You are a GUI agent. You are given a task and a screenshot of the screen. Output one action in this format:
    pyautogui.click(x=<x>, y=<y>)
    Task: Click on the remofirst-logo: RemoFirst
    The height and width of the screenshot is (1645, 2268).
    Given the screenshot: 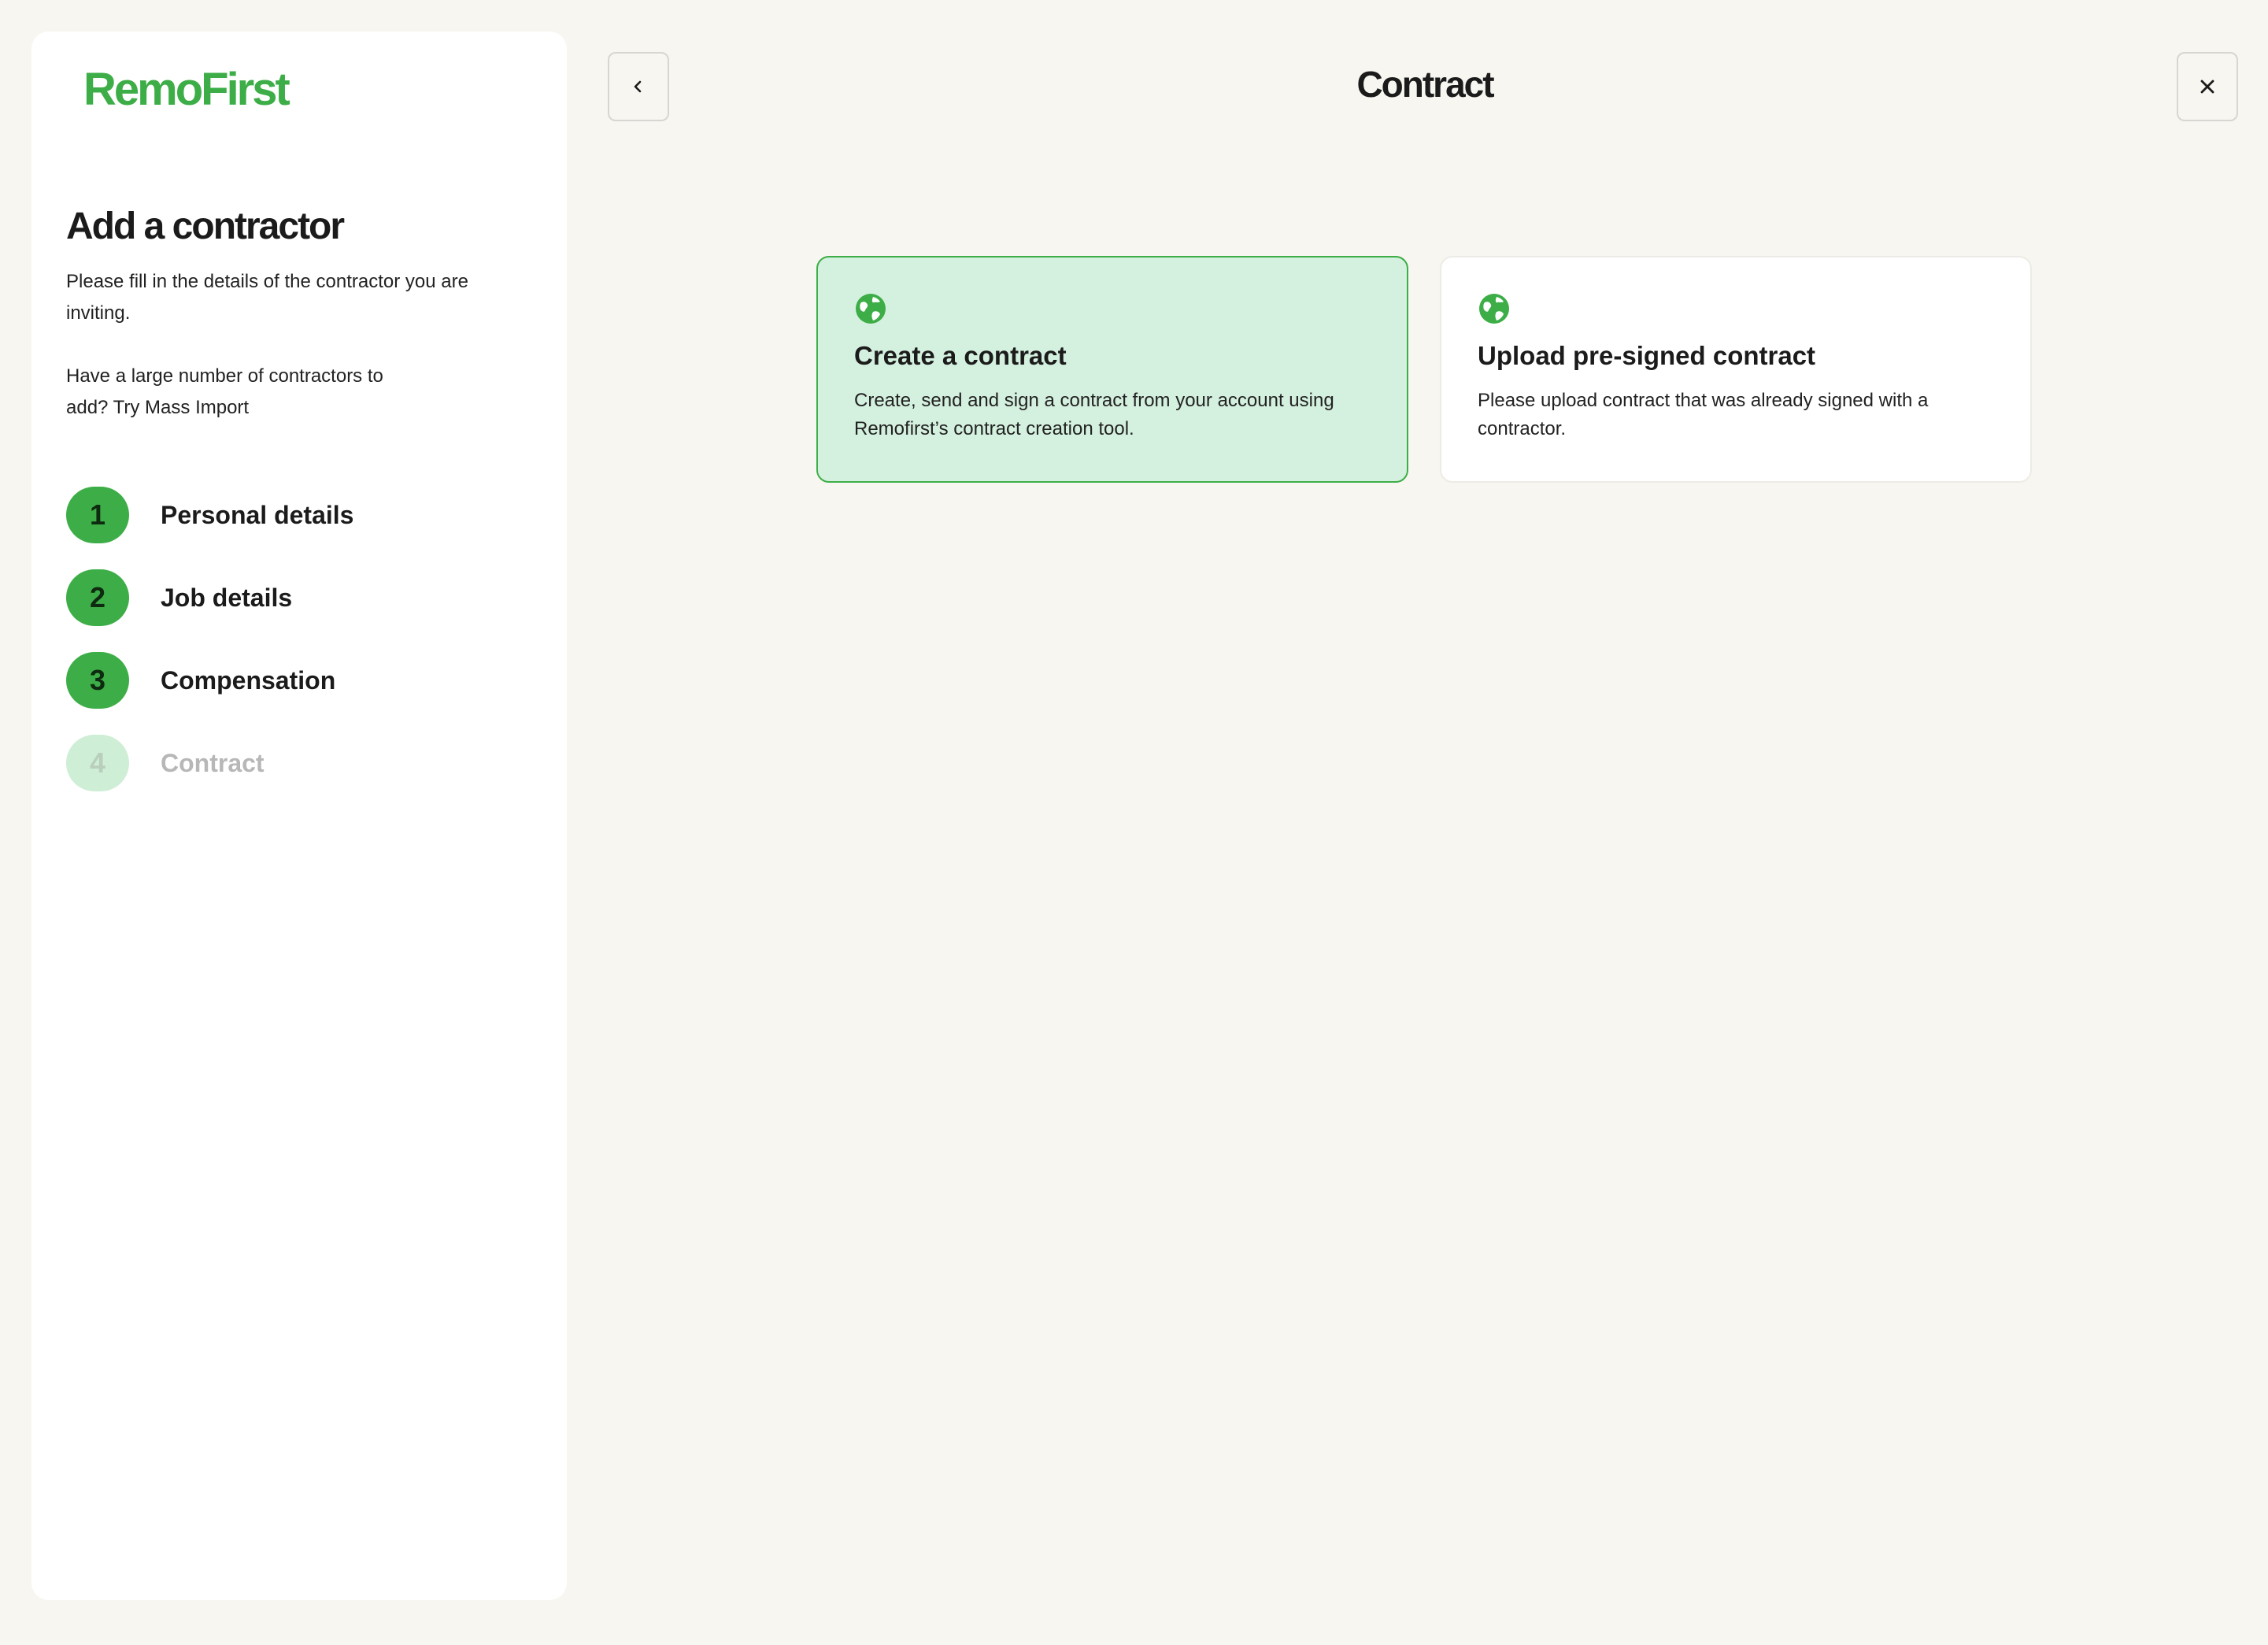 What is the action you would take?
    pyautogui.click(x=187, y=90)
    